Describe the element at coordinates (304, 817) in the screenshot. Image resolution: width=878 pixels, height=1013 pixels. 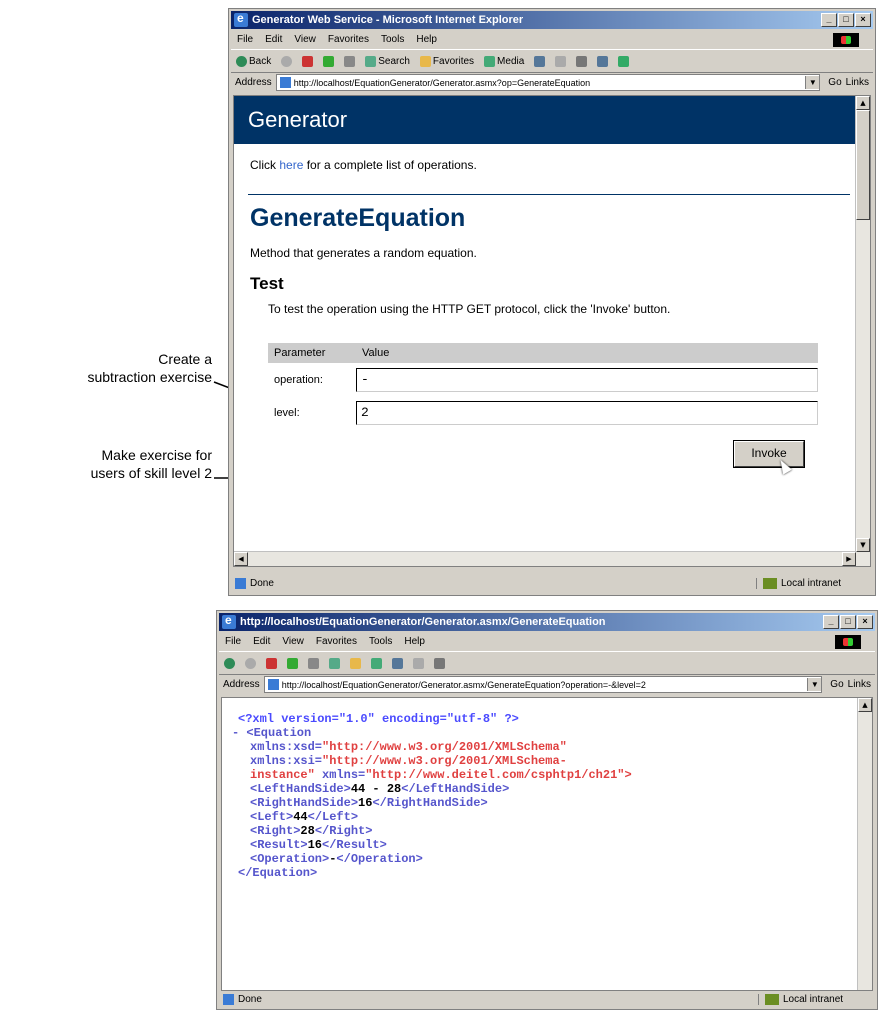
I see `xml-left: <Left>44</Left>` at that location.